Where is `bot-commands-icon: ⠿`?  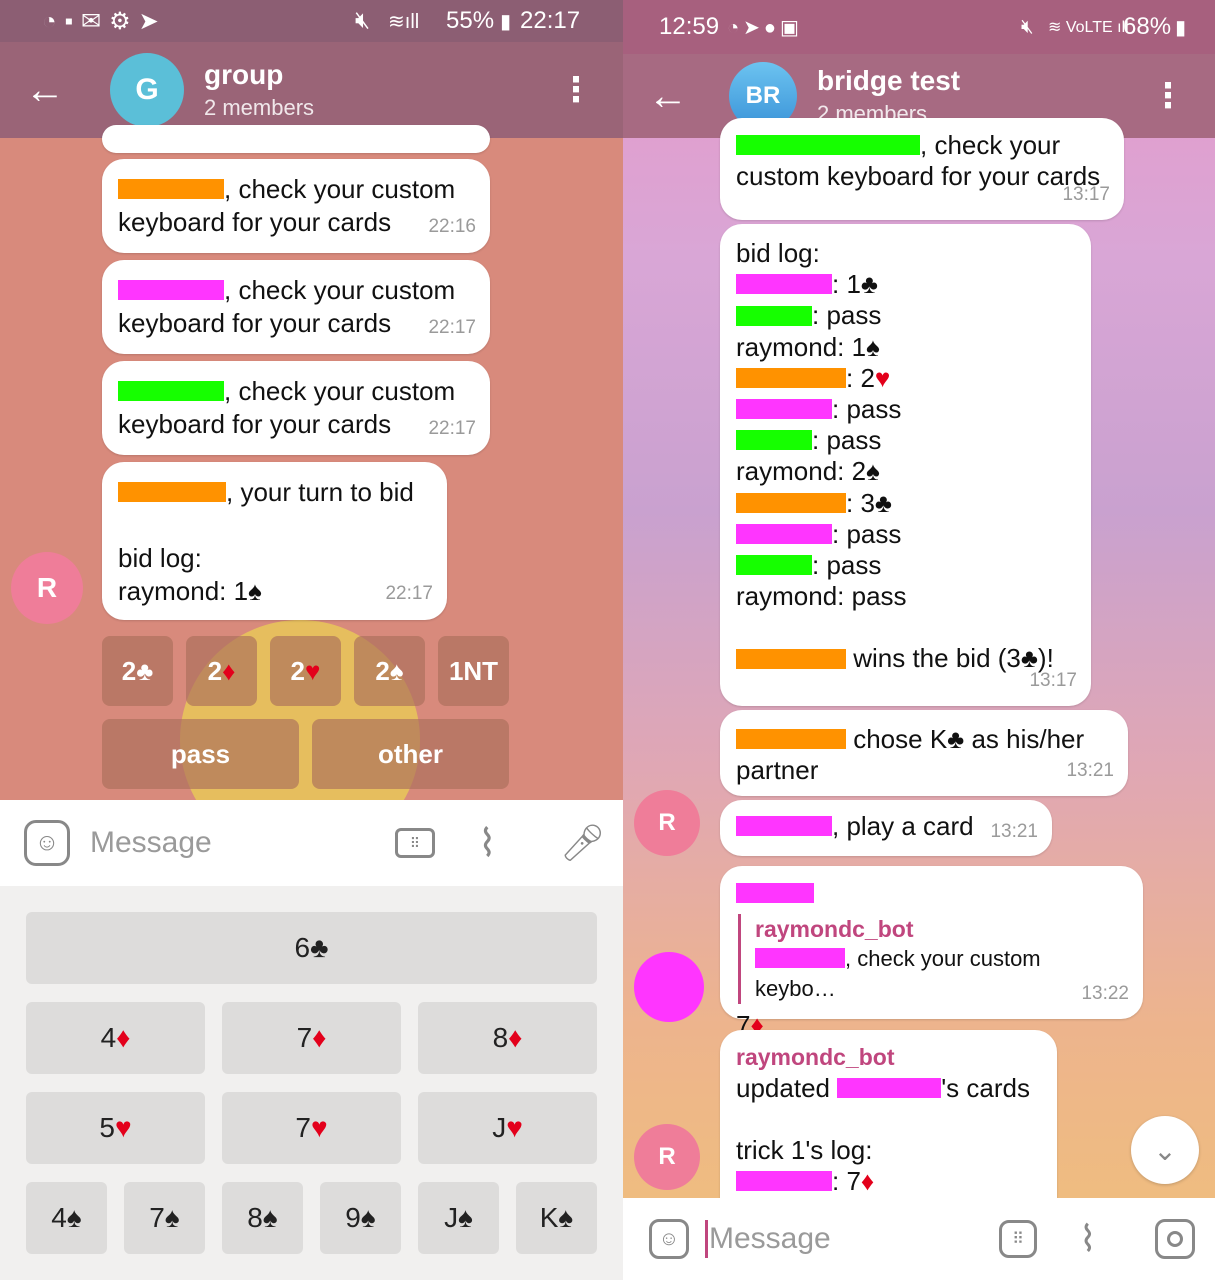
bot-commands-icon: ⠿ is located at coordinates (1018, 1239).